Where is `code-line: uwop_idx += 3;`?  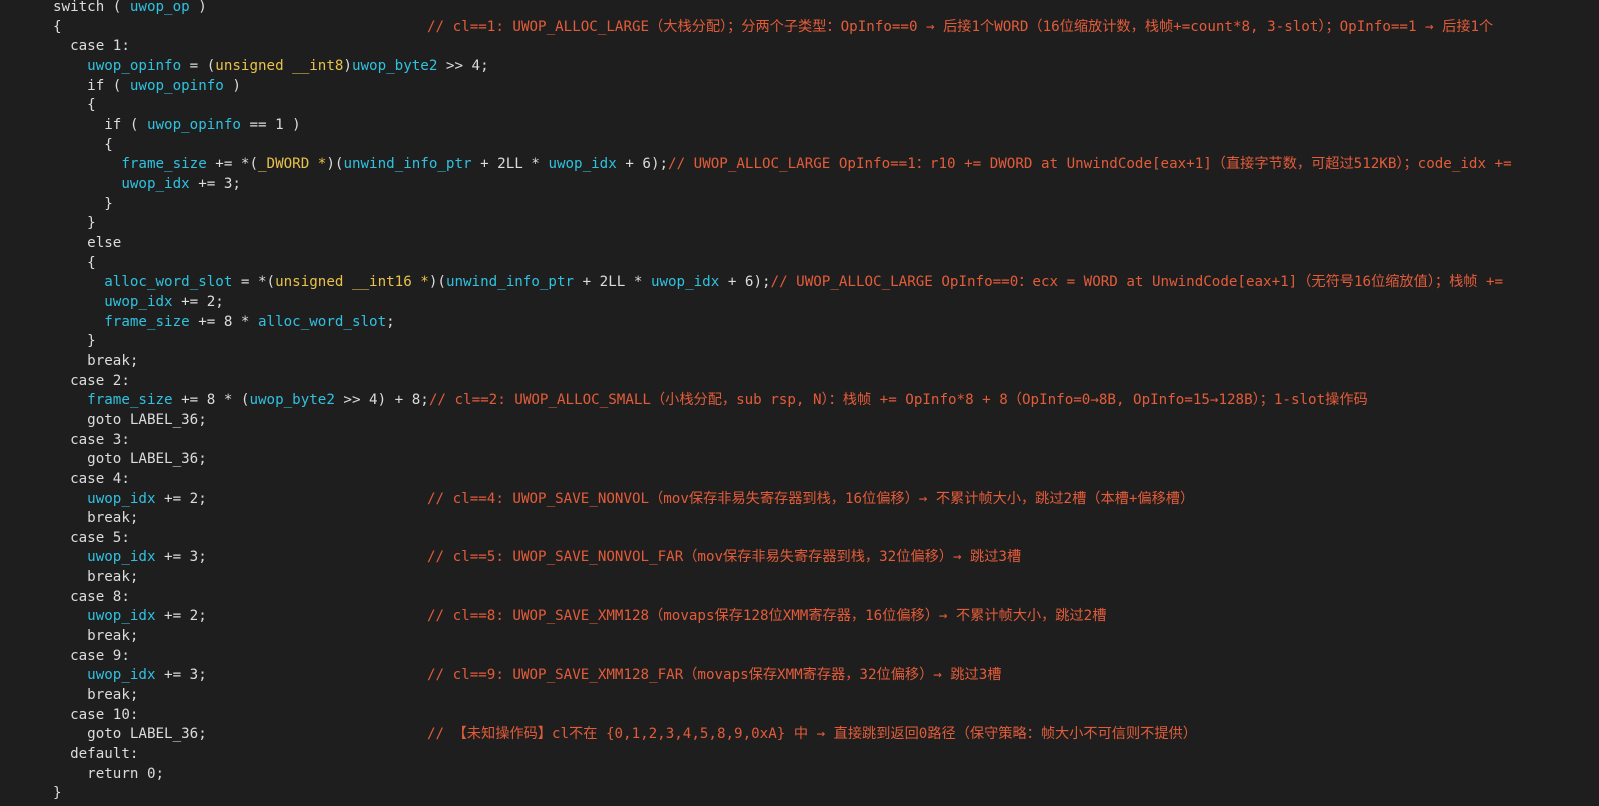
code-line: uwop_idx += 3; is located at coordinates (799, 185).